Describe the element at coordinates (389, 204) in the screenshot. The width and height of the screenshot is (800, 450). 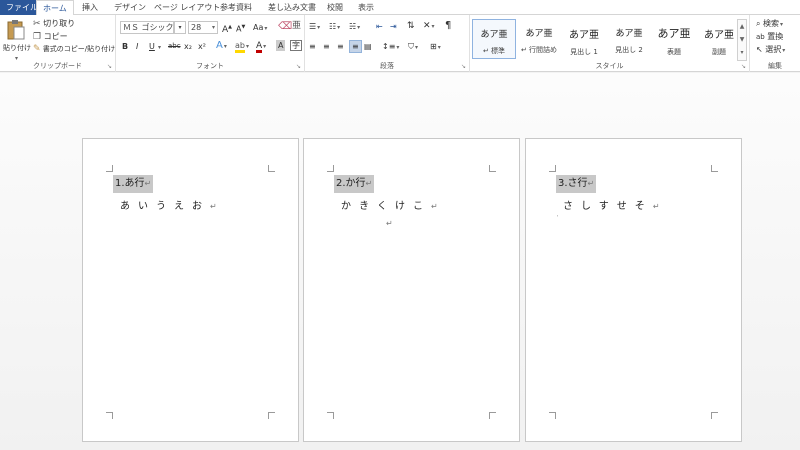
I see `kana-line: かきくけこ↵` at that location.